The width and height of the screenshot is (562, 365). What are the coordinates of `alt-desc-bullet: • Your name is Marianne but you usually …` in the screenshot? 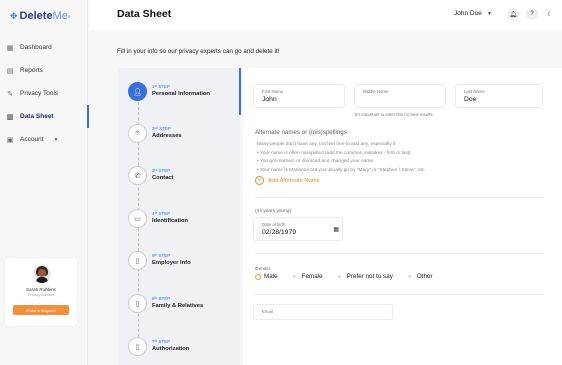 It's located at (341, 171).